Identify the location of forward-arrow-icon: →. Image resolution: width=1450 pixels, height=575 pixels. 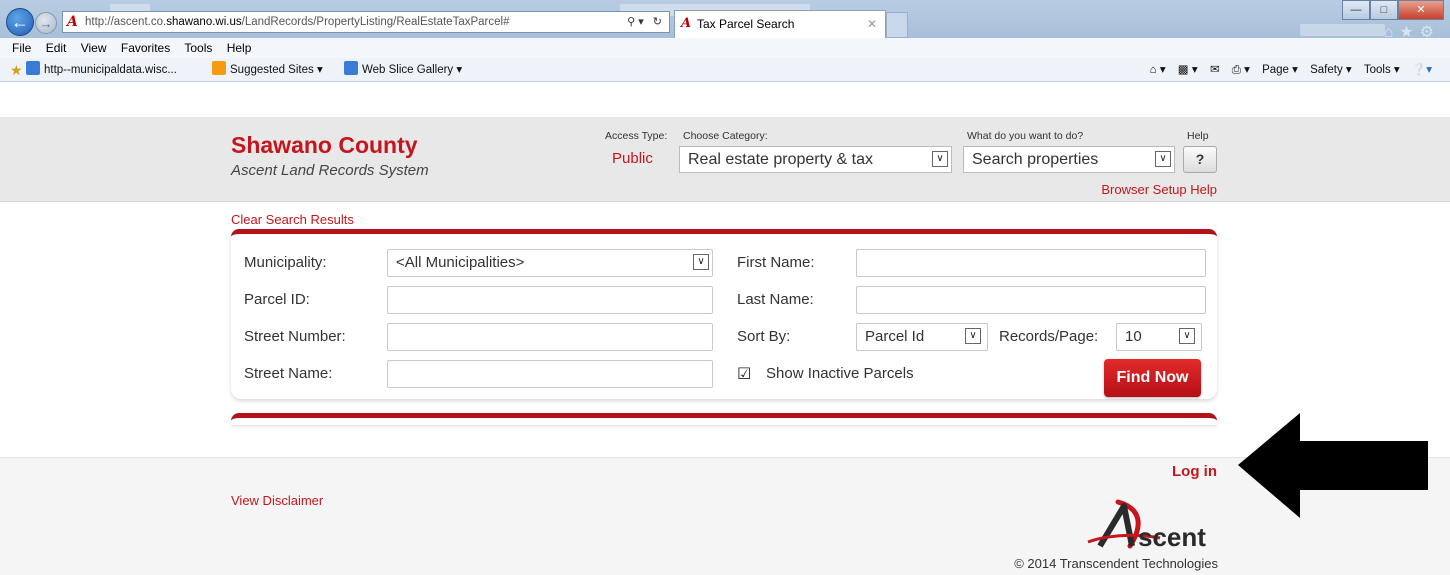
(46, 23).